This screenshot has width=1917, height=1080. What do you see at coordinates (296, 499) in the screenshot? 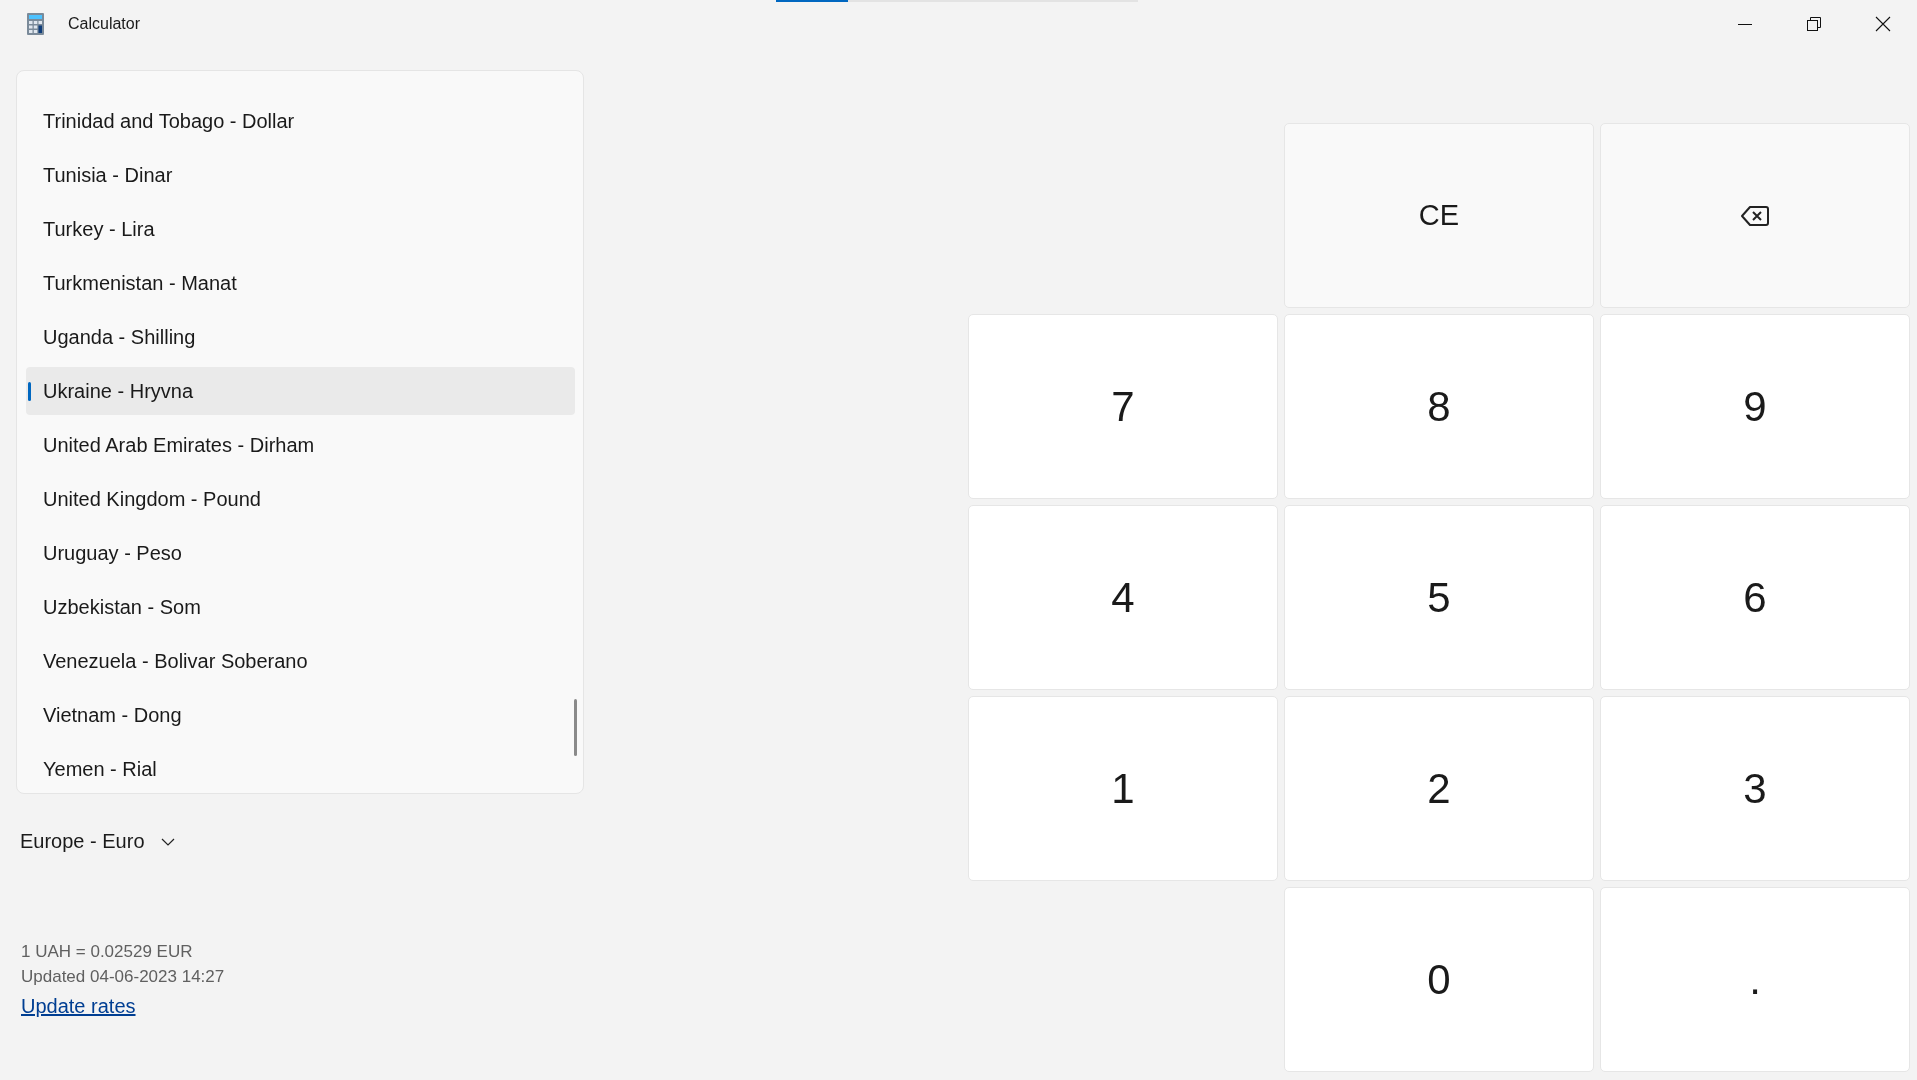
I see `currency-option: United Kingdom - Pound` at bounding box center [296, 499].